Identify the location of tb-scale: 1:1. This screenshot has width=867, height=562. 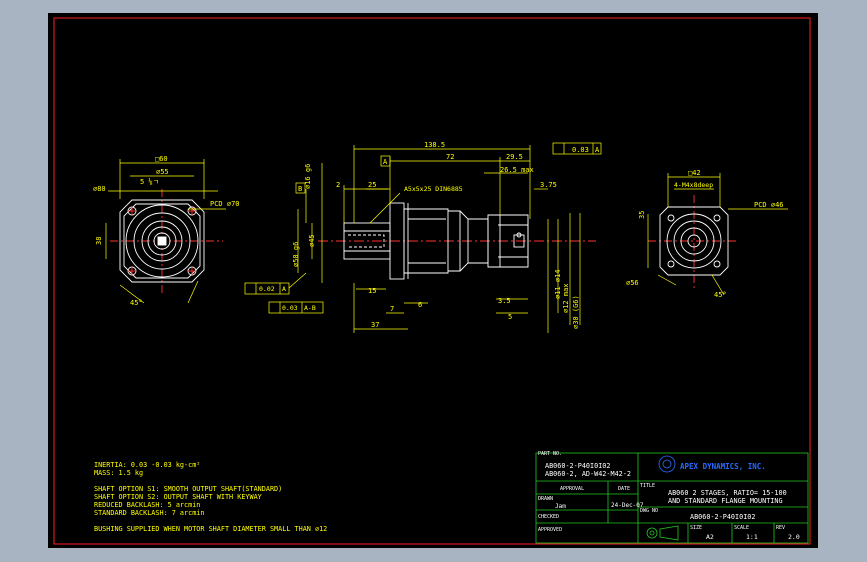
(752, 537).